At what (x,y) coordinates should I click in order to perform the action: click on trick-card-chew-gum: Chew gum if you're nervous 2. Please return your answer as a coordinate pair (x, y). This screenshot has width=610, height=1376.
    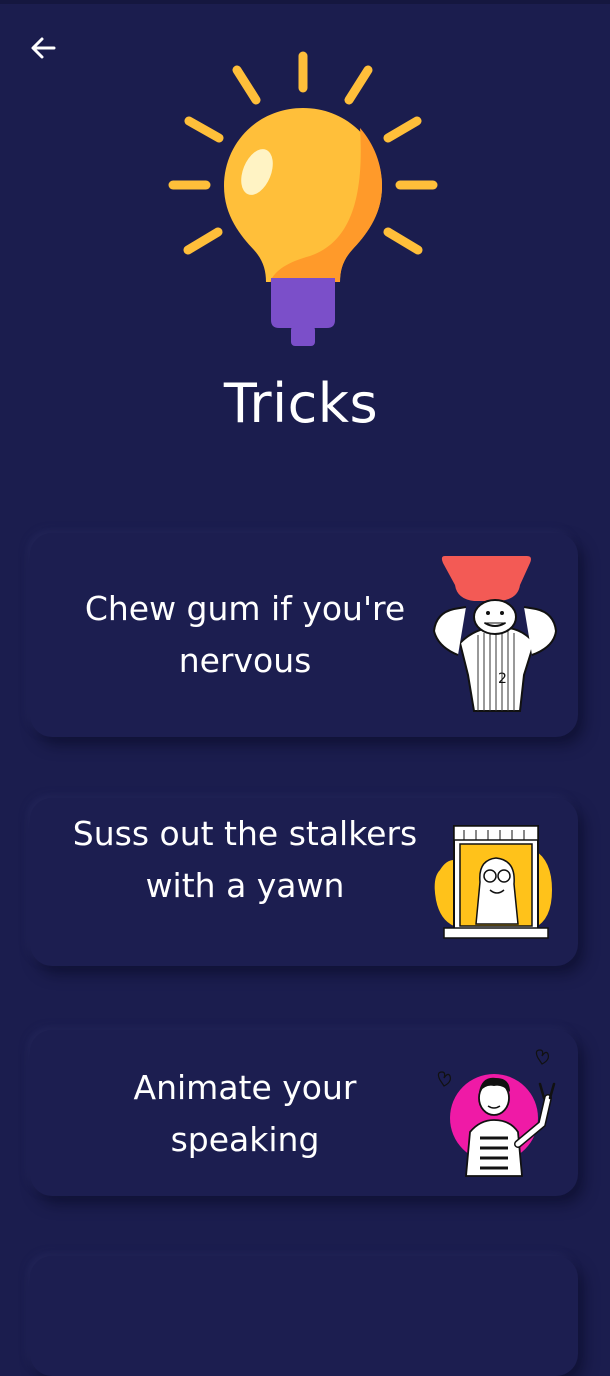
    Looking at the image, I should click on (304, 635).